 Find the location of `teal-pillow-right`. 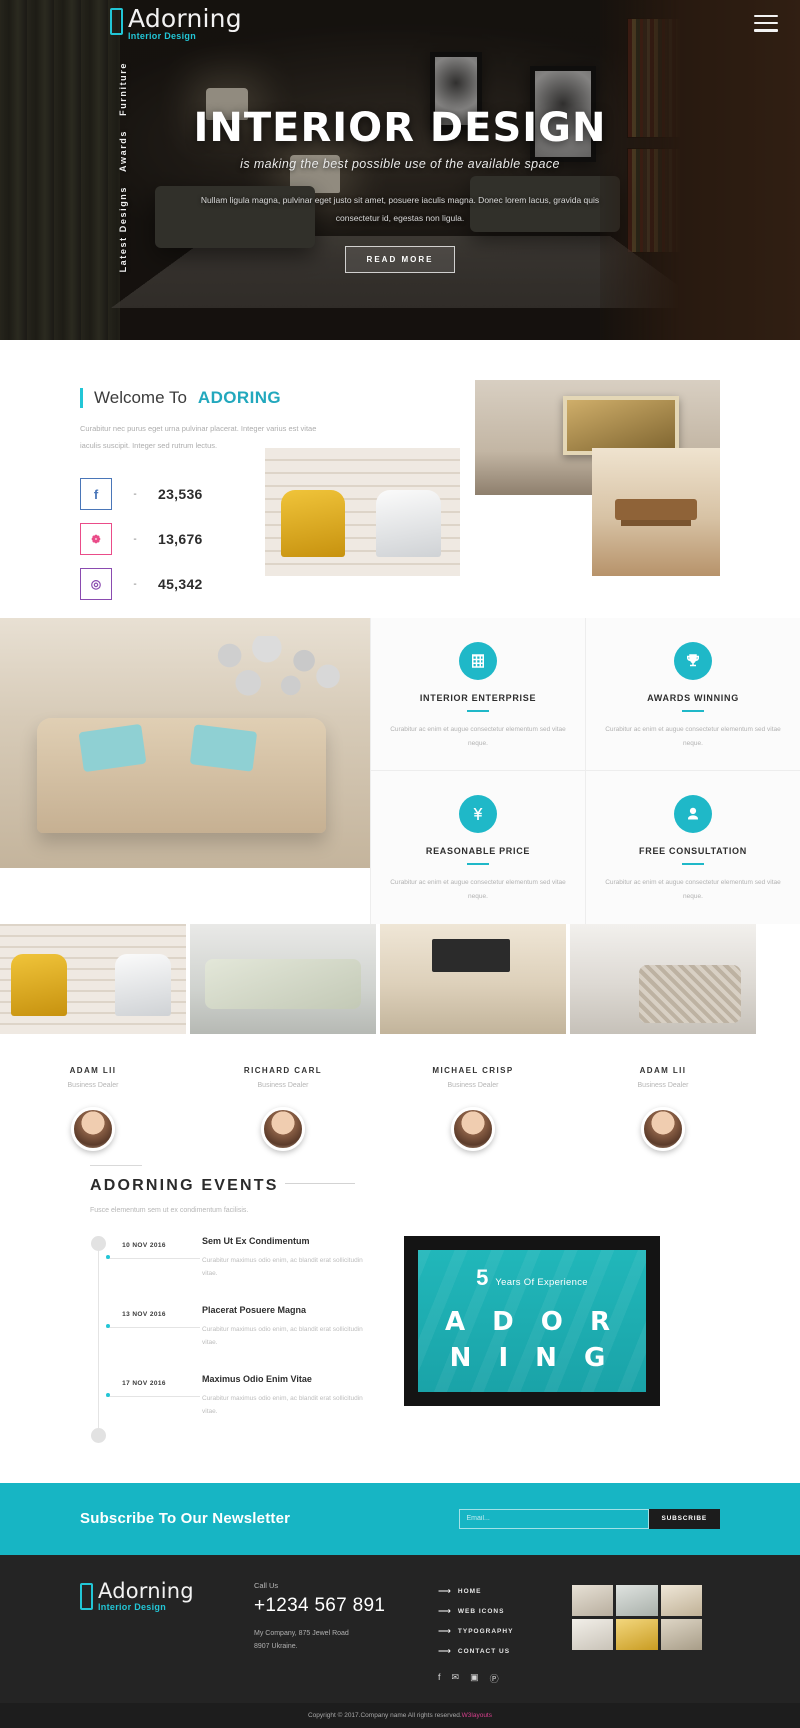

teal-pillow-right is located at coordinates (224, 748).